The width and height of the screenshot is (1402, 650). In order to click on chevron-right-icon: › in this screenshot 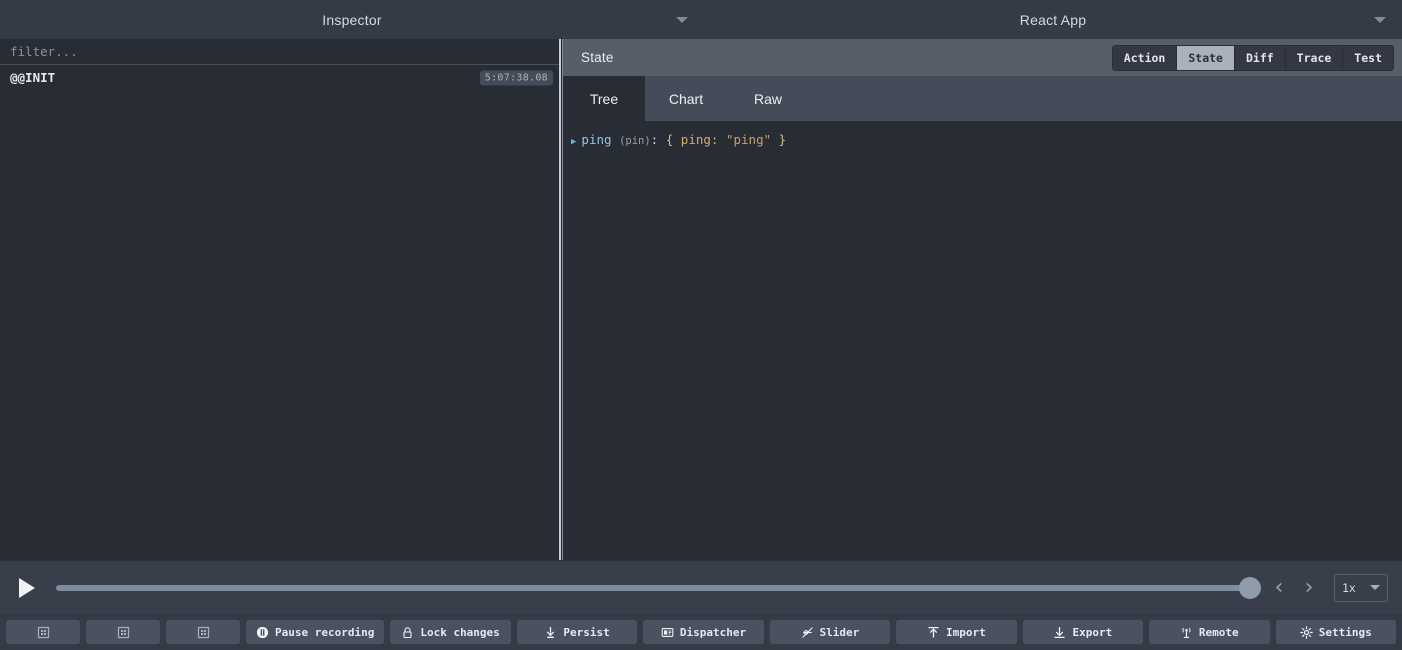, I will do `click(1309, 587)`.